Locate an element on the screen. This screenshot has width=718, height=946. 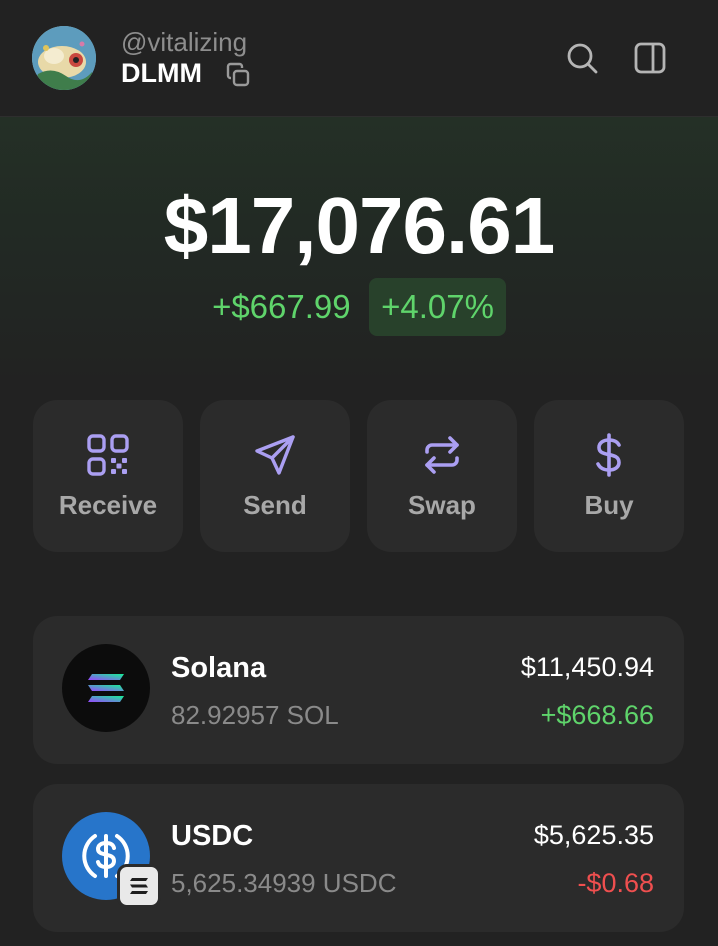
token-amount: 5,625.34939 USDC is located at coordinates (284, 883).